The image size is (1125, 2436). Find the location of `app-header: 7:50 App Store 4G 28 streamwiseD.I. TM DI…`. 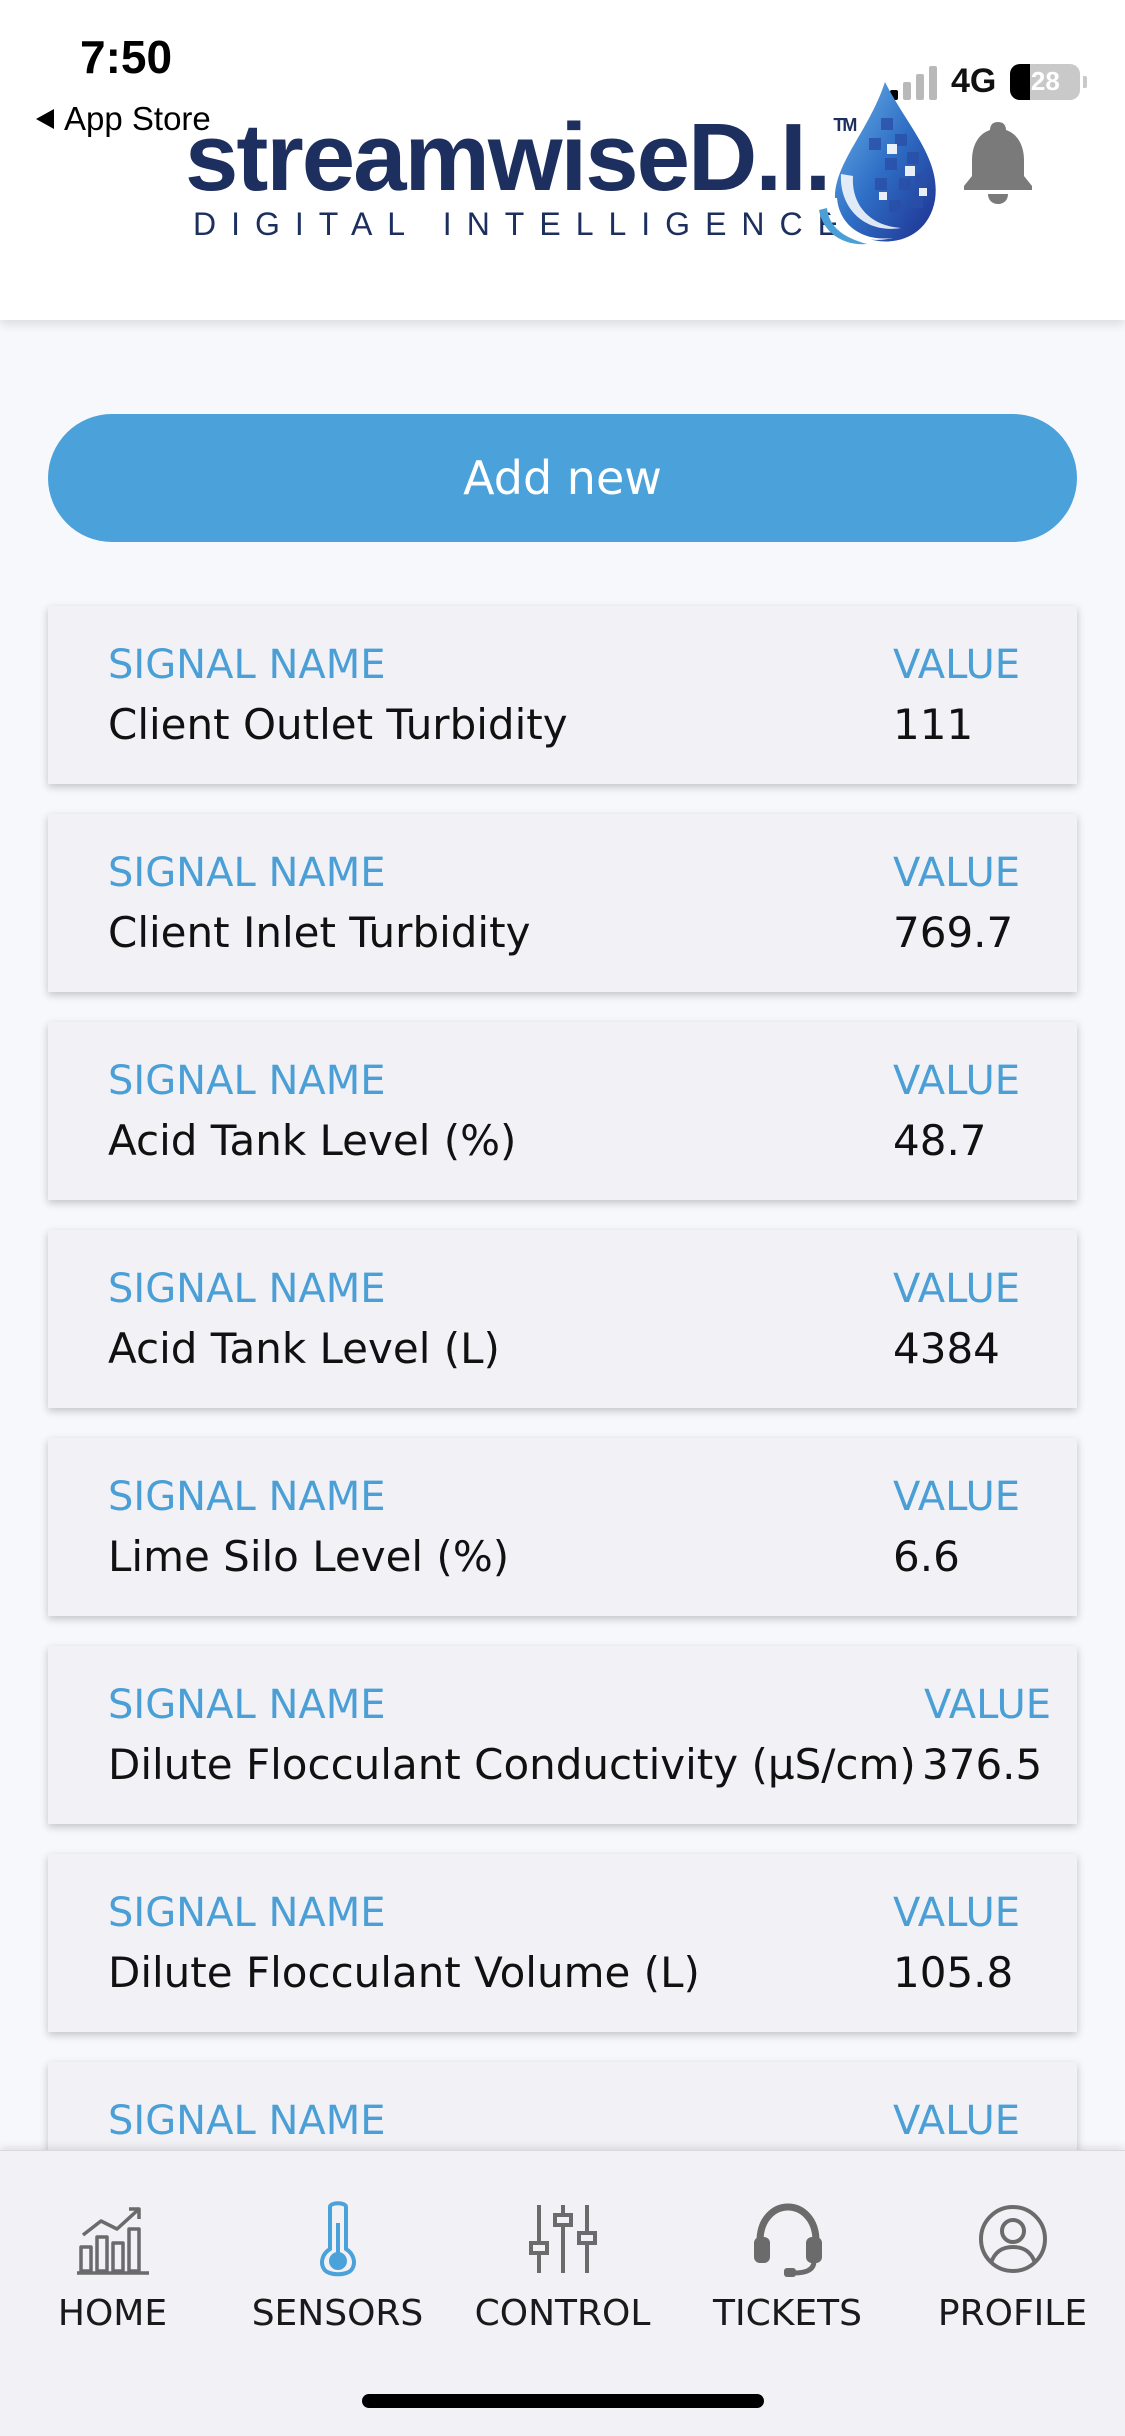

app-header: 7:50 App Store 4G 28 streamwiseD.I. TM DI… is located at coordinates (562, 160).